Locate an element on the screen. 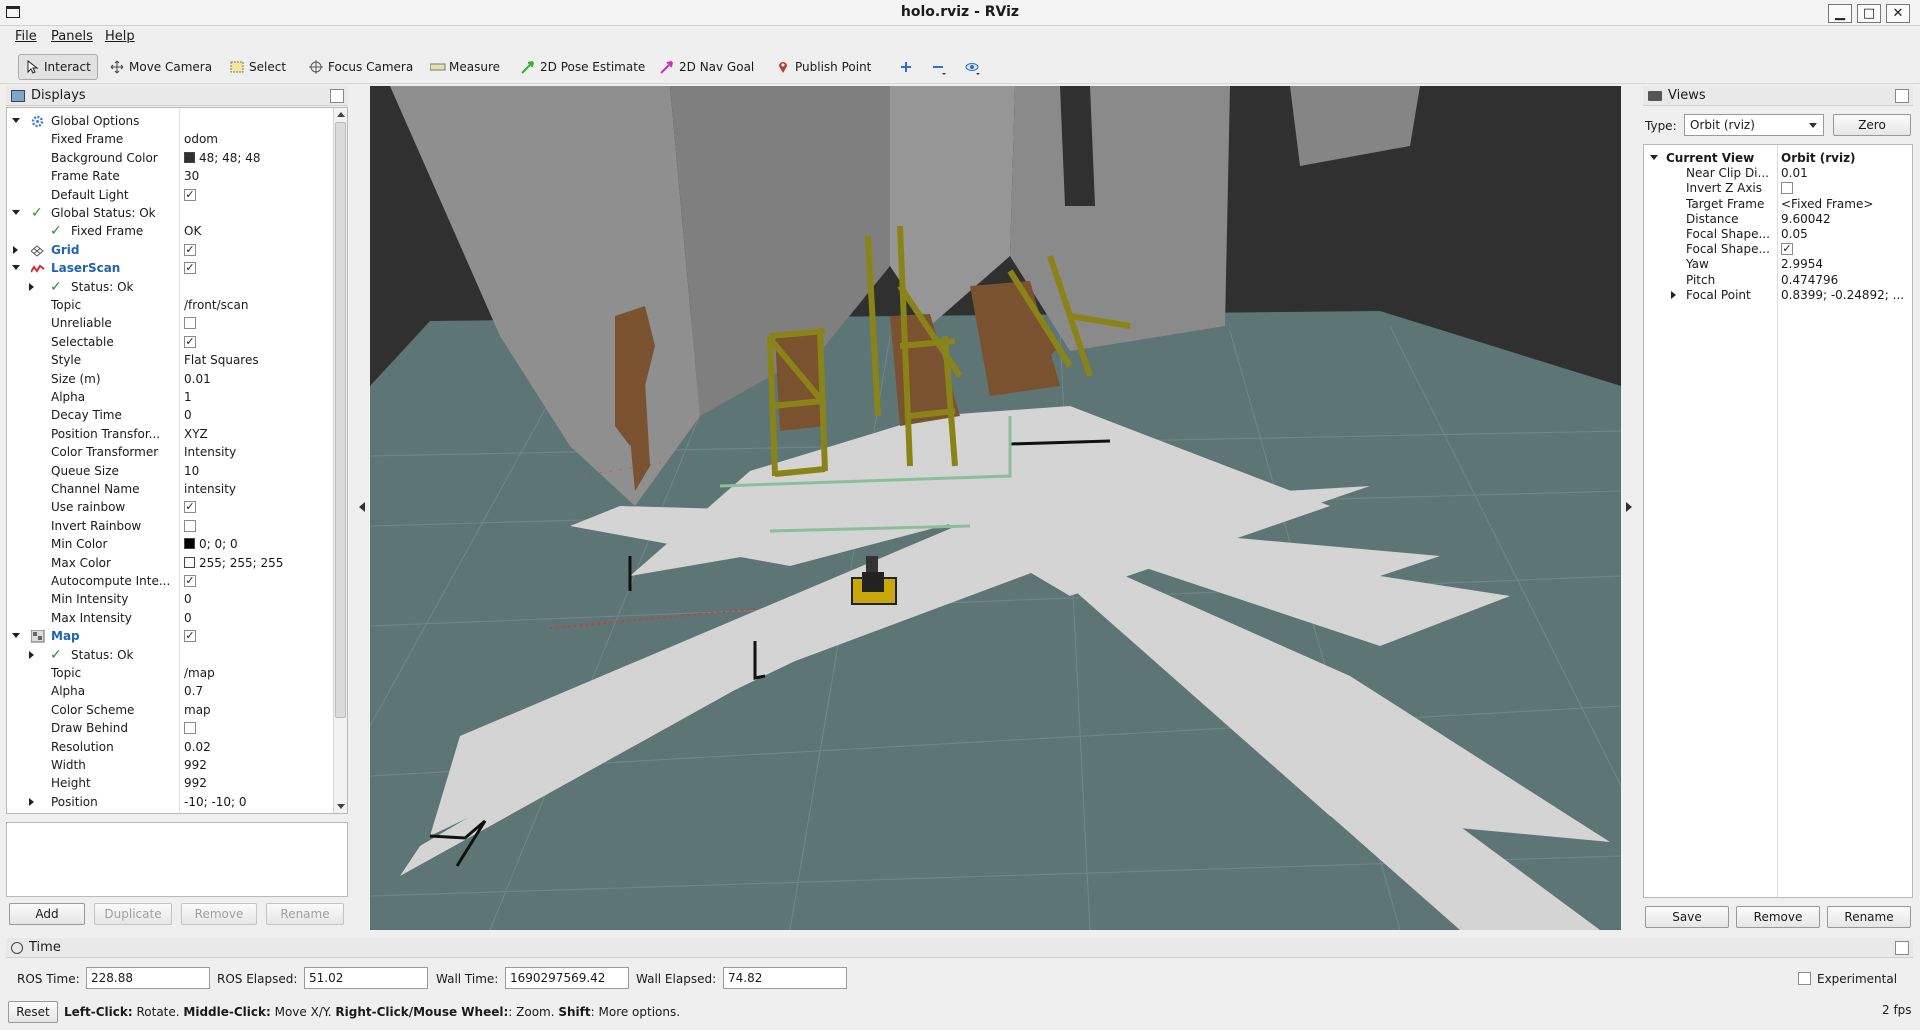 Image resolution: width=1920 pixels, height=1030 pixels. display-row-value: 0.01 is located at coordinates (197, 379).